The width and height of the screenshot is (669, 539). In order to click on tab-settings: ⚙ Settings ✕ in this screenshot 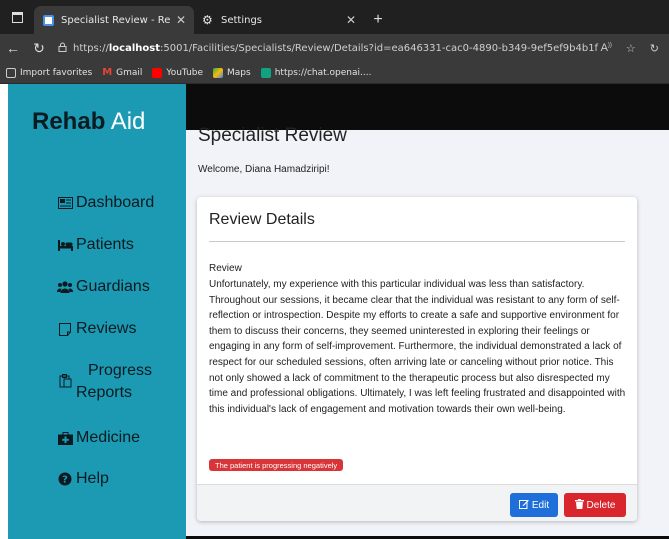, I will do `click(279, 20)`.